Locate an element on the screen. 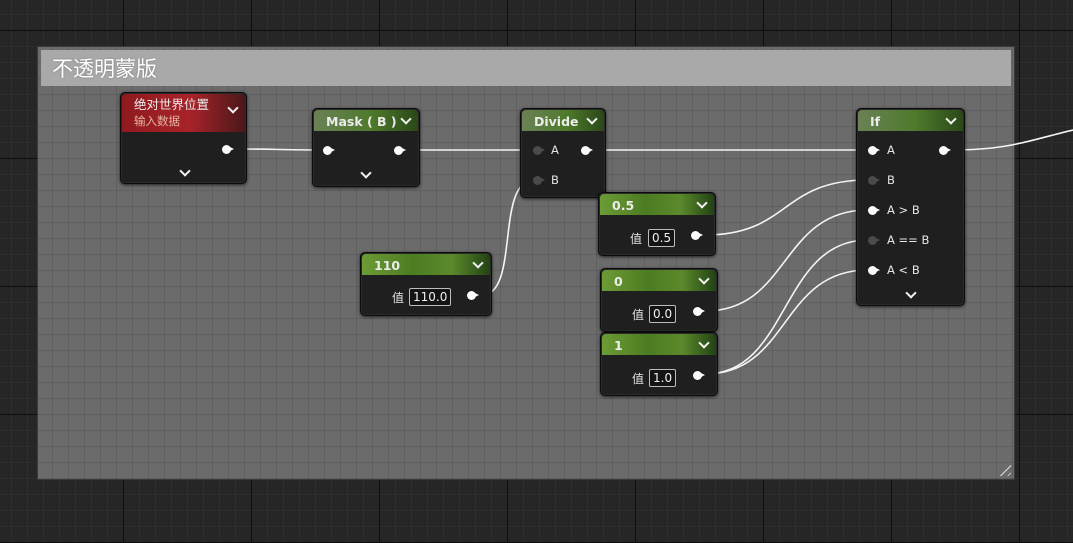  node-title: 0.5 is located at coordinates (623, 205).